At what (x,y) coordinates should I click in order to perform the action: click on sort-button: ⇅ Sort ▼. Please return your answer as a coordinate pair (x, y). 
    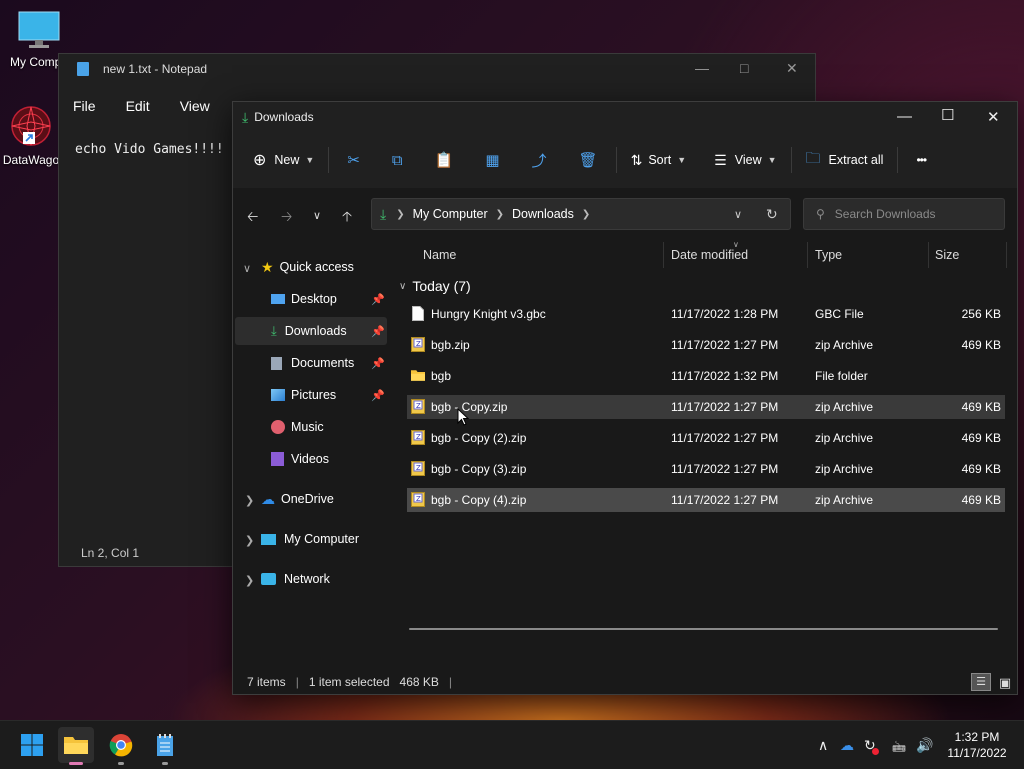
    Looking at the image, I should click on (659, 160).